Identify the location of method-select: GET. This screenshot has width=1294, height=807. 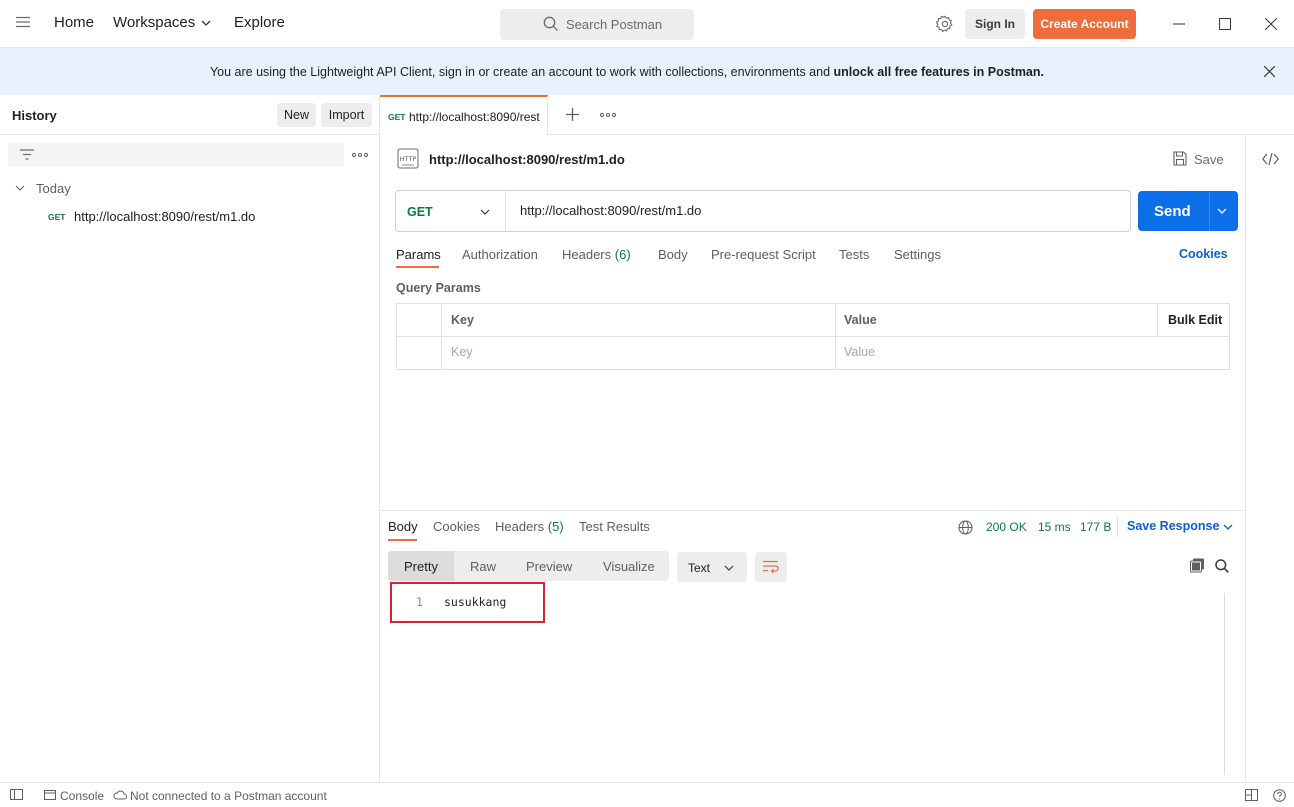
(451, 211).